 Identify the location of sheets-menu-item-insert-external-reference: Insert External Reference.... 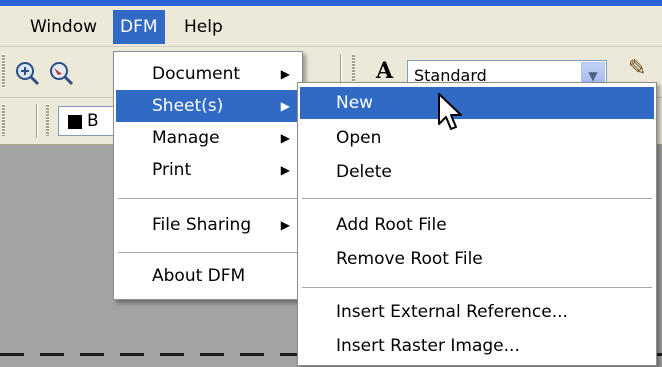
(477, 312).